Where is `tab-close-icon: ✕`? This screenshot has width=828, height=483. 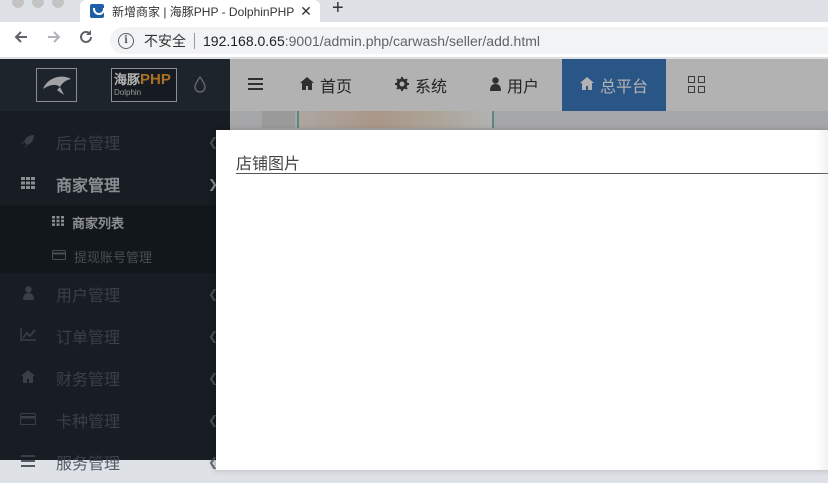
tab-close-icon: ✕ is located at coordinates (306, 11).